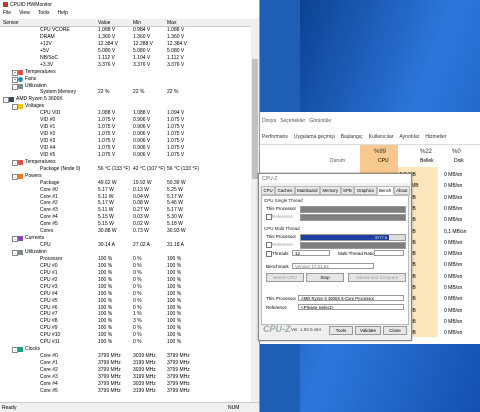 Image resolution: width=480 pixels, height=412 pixels. What do you see at coordinates (125, 273) in the screenshot?
I see `sensor-row: CPU #1 100 % 0 % 100 %` at bounding box center [125, 273].